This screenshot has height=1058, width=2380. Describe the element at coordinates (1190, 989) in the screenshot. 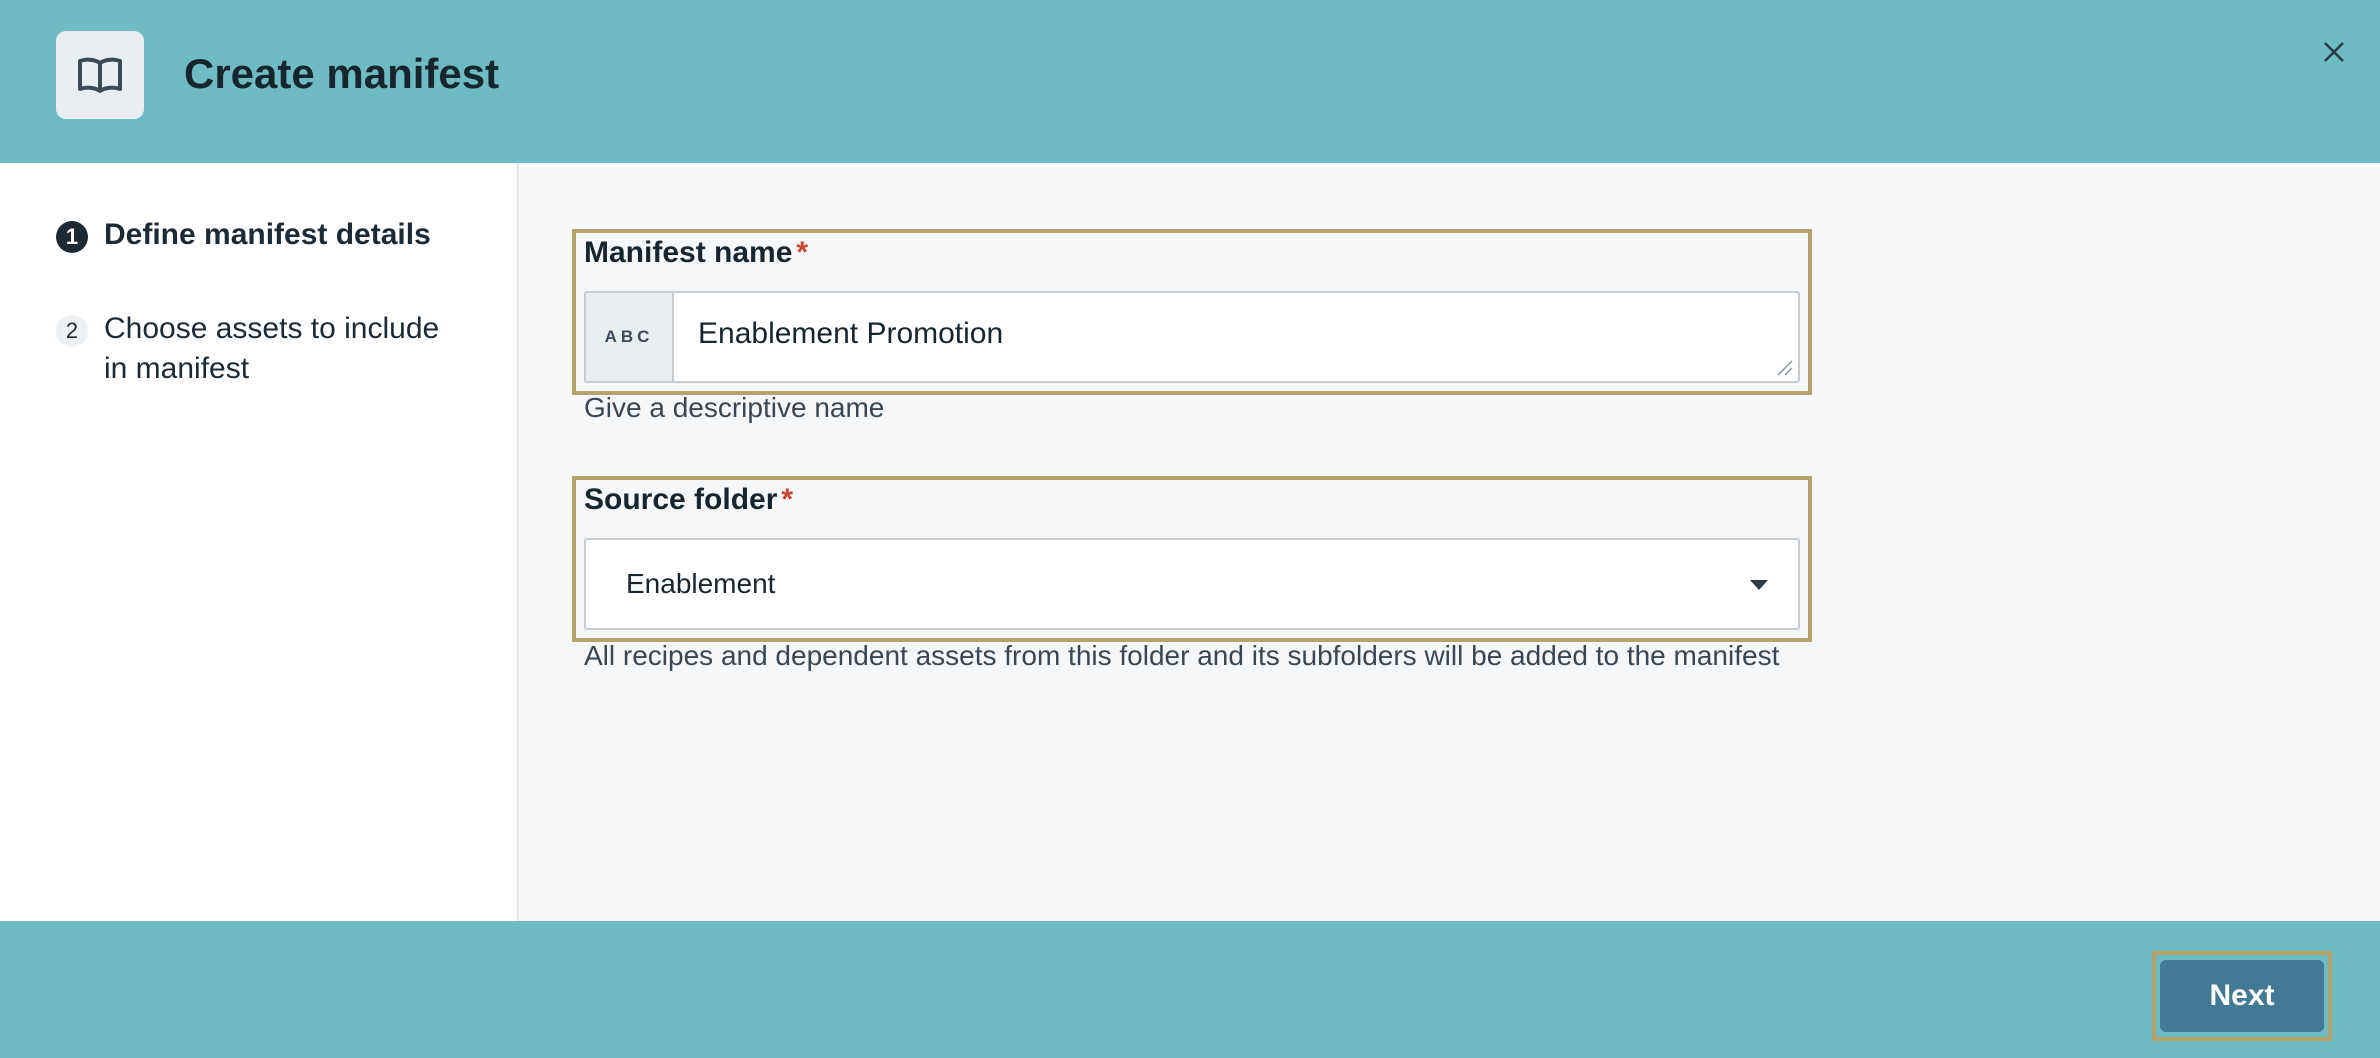

I see `modal-footer` at that location.